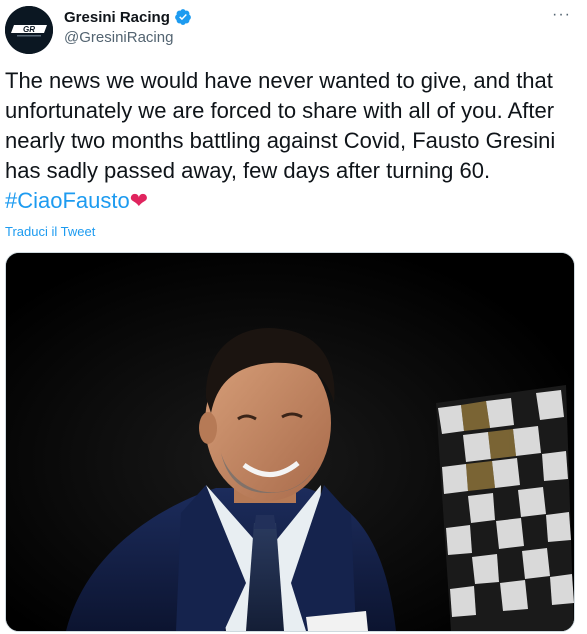 This screenshot has width=587, height=634. I want to click on gresini-logo-icon: GR, so click(29, 30).